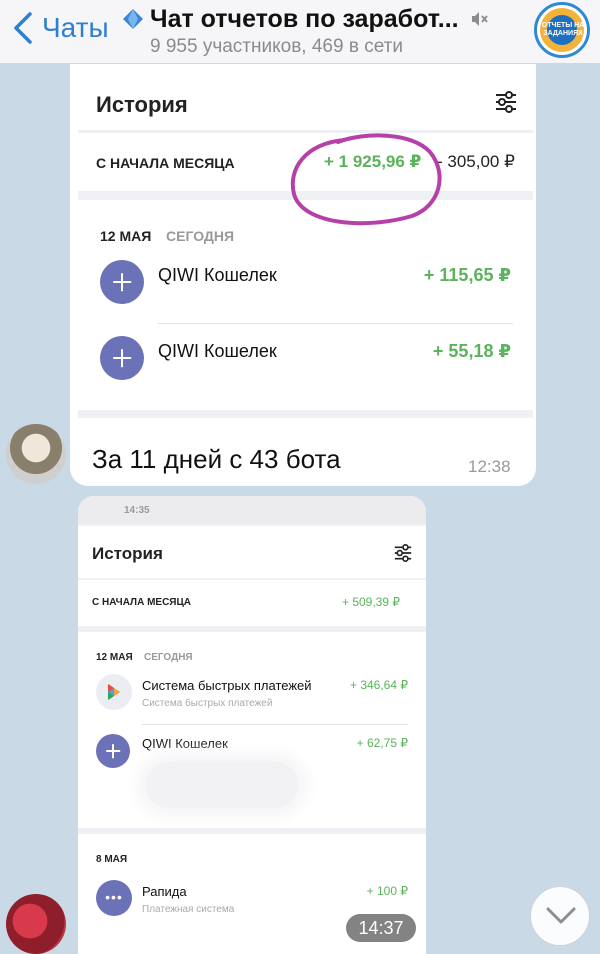 The height and width of the screenshot is (954, 600). I want to click on transaction-amount: + 62,75 ₽, so click(382, 743).